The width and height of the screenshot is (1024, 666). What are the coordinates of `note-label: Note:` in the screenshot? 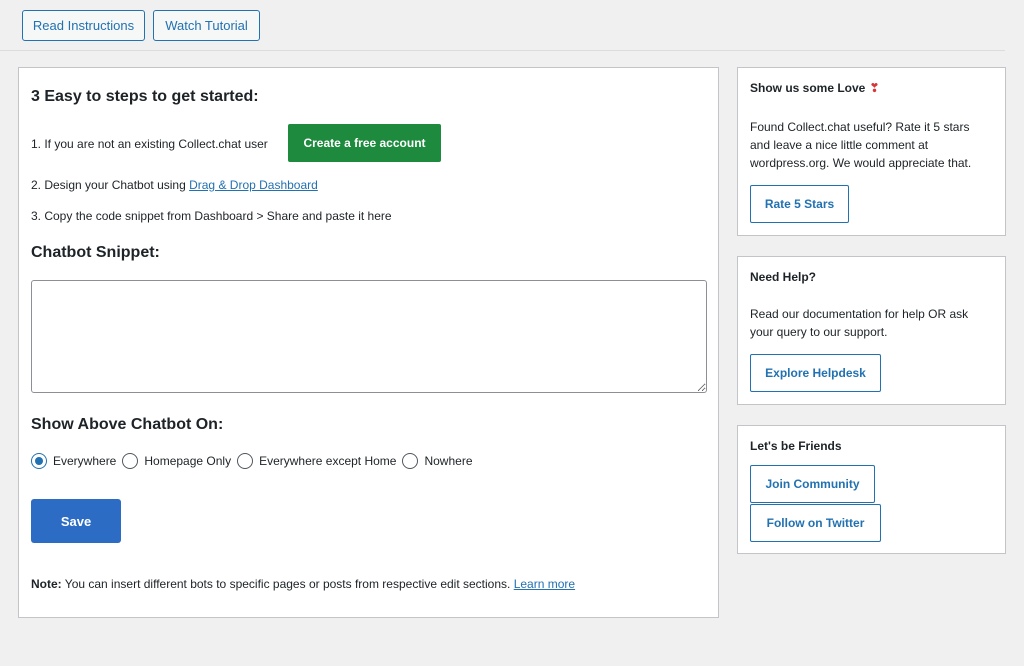 It's located at (46, 584).